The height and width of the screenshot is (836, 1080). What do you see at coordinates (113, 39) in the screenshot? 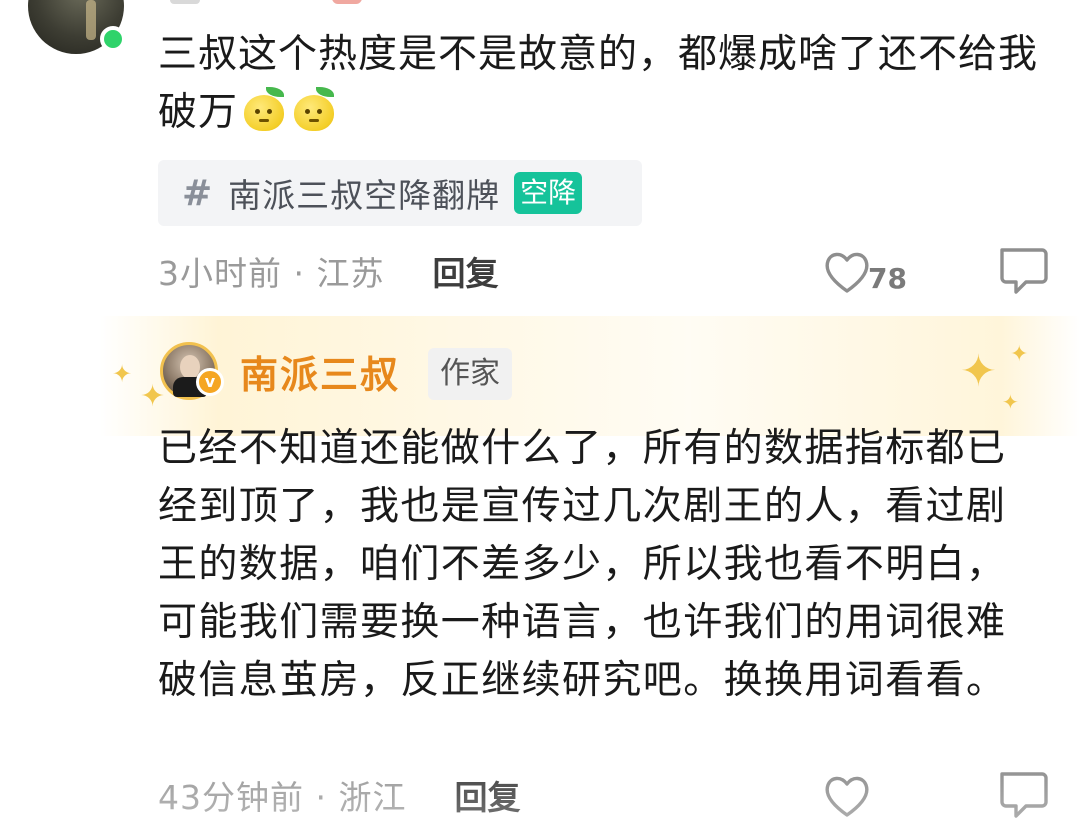
I see `online-status-dot` at bounding box center [113, 39].